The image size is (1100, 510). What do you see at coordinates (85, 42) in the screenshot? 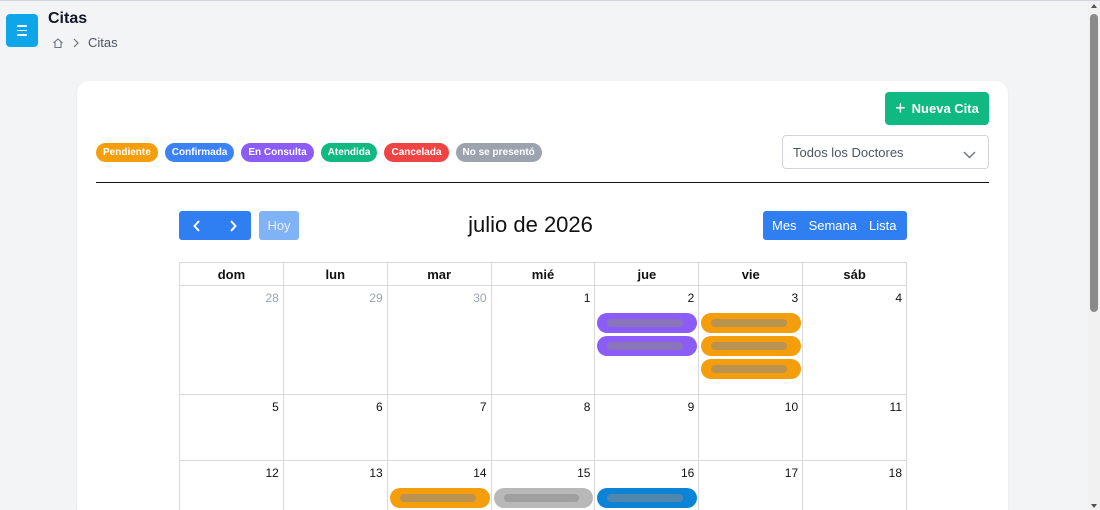
I see `breadcrumb: Citas` at bounding box center [85, 42].